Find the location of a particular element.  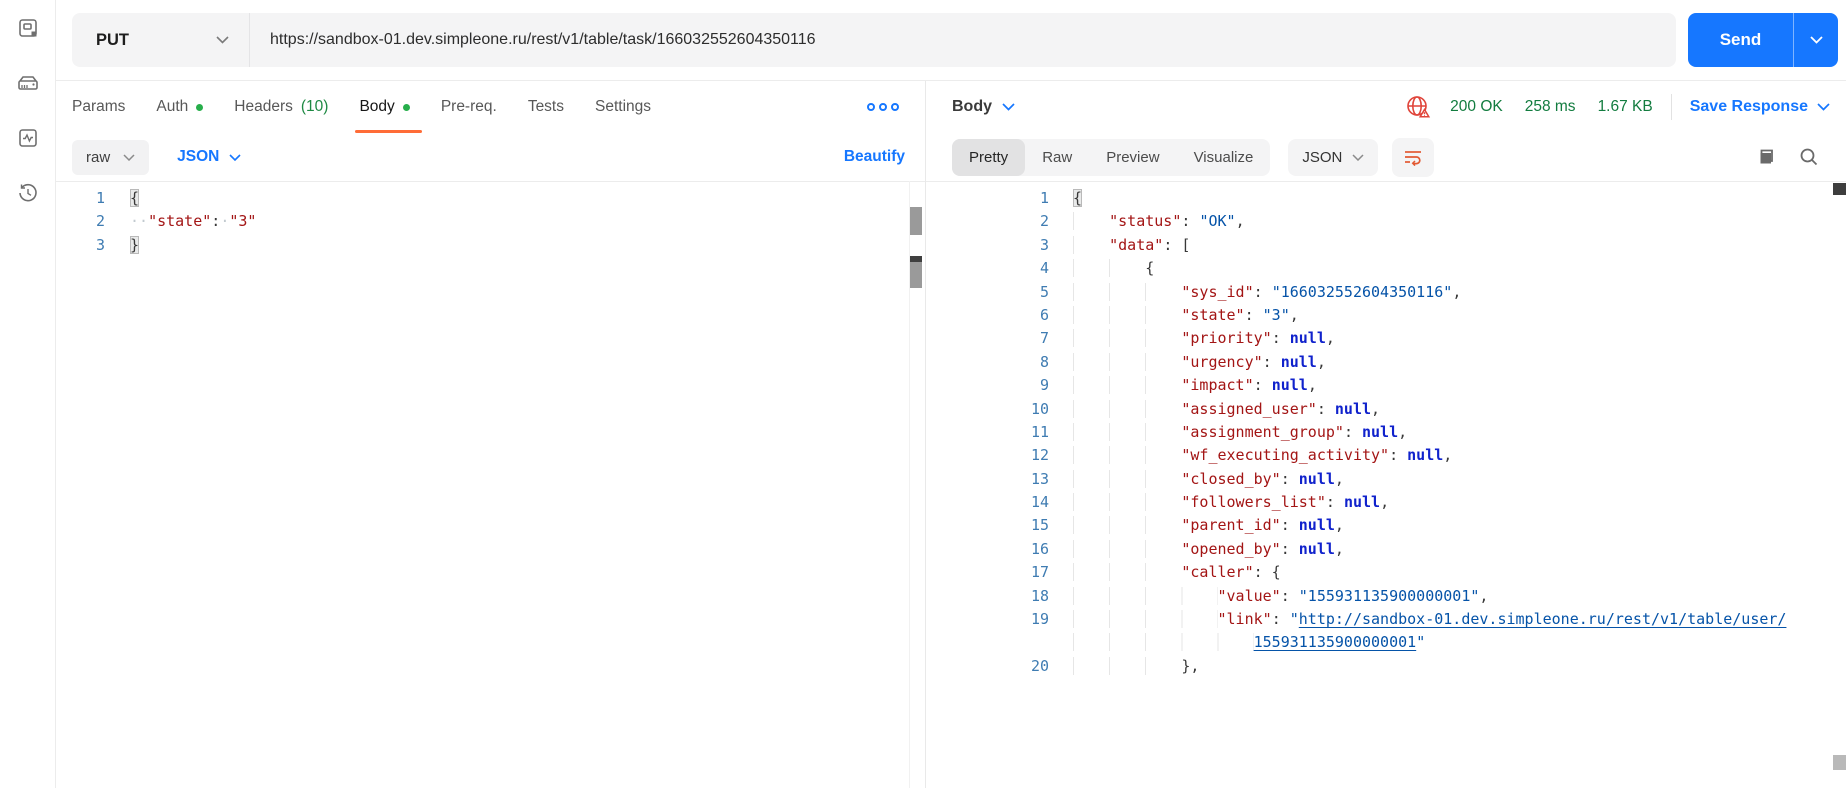

save-response-button: Save Response is located at coordinates (1760, 107).